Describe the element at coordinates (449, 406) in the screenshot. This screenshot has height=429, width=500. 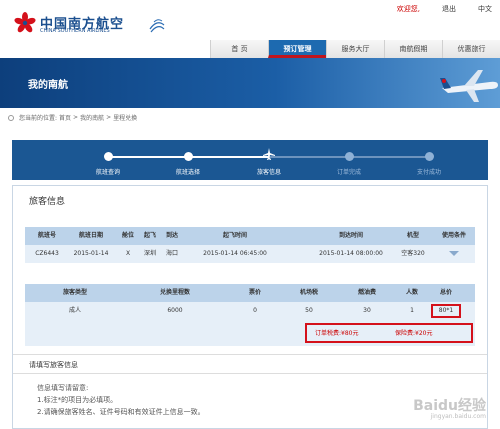
I see `watermark-text: Baidu经验` at that location.